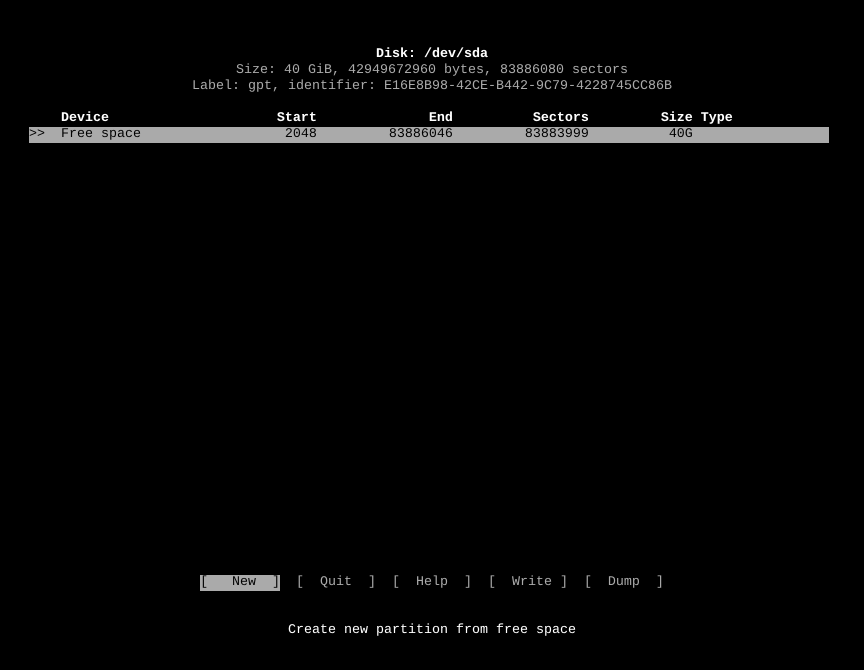 The height and width of the screenshot is (670, 864). I want to click on disk-size-info: Size: 40 GiB, 42949672960 bytes, 83886080 sectors, so click(432, 71).